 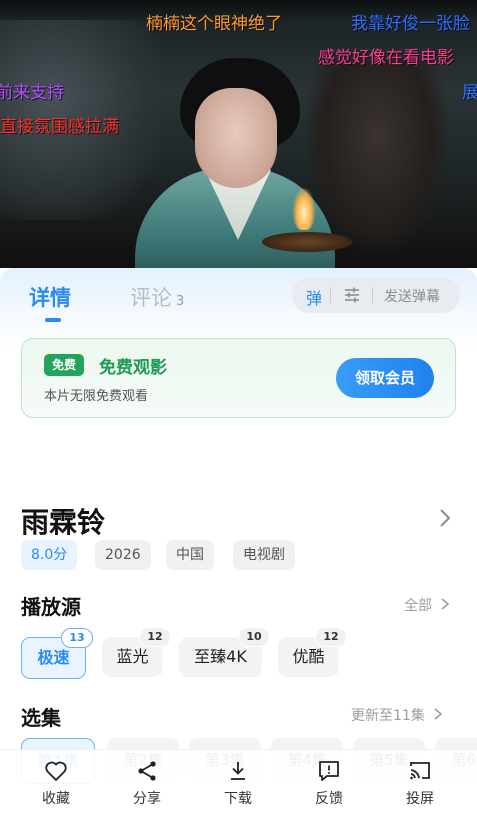 What do you see at coordinates (51, 607) in the screenshot?
I see `sources-heading: 播放源` at bounding box center [51, 607].